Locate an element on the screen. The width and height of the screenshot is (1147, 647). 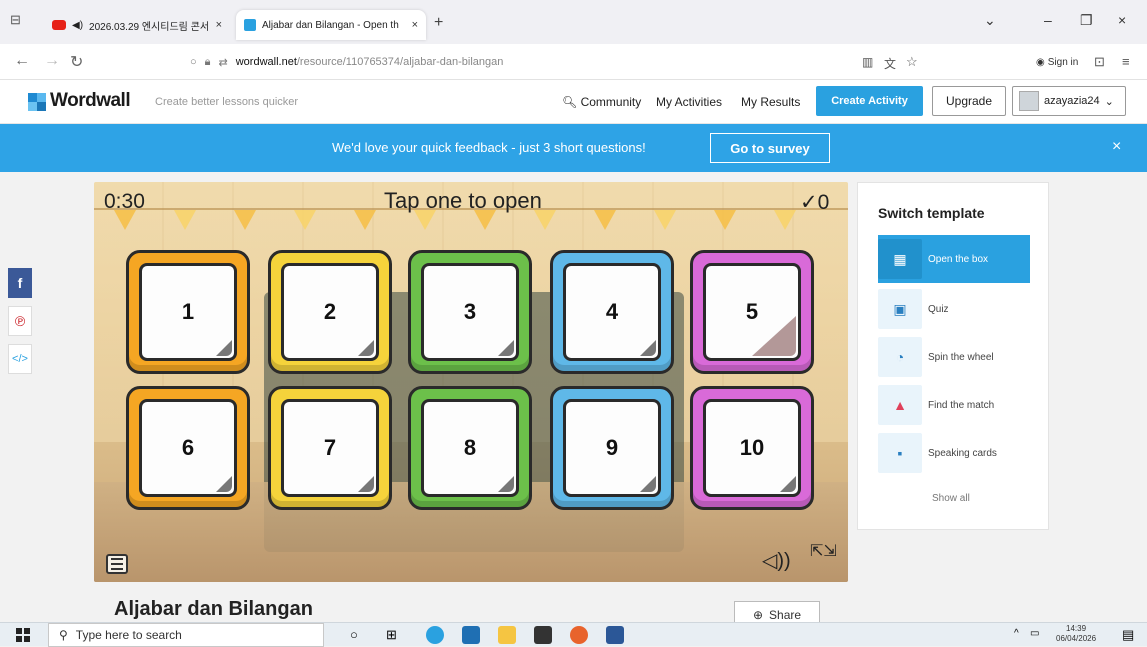
box-9: 9 is located at coordinates (612, 448).